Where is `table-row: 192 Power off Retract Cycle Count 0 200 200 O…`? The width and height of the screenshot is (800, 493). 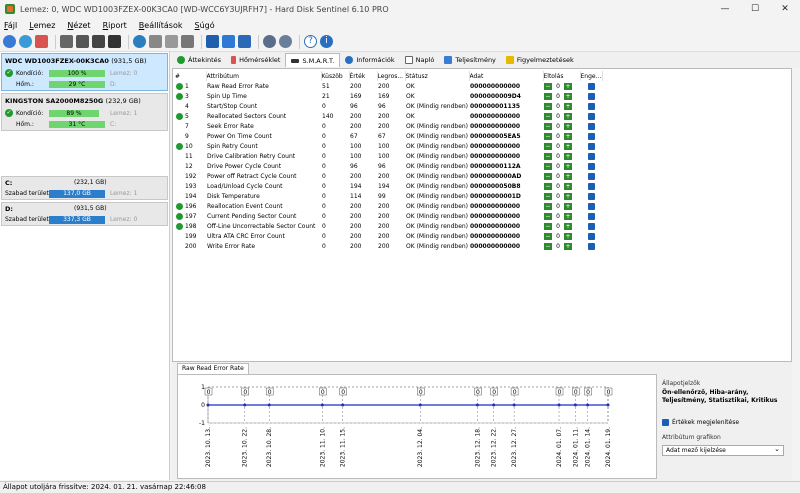
table-row: 192 Power off Retract Cycle Count 0 200 200 O… is located at coordinates (388, 176).